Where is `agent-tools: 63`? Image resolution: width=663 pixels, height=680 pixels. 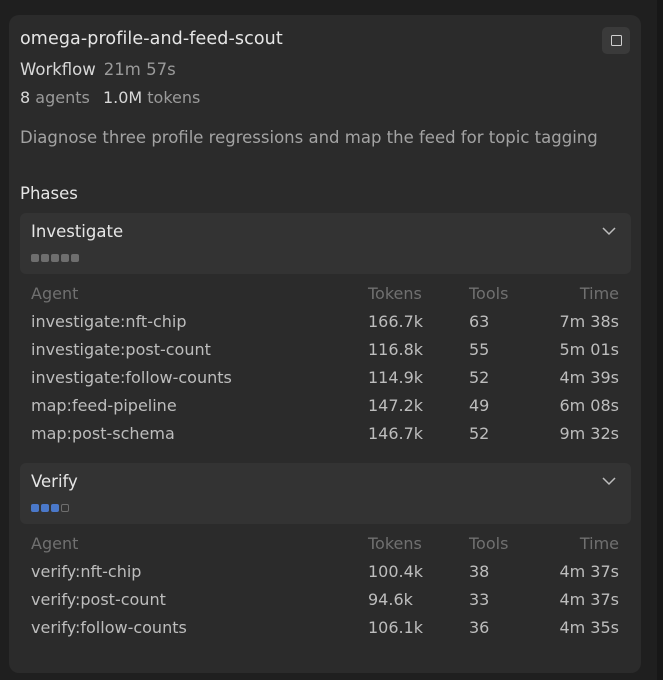
agent-tools: 63 is located at coordinates (479, 321).